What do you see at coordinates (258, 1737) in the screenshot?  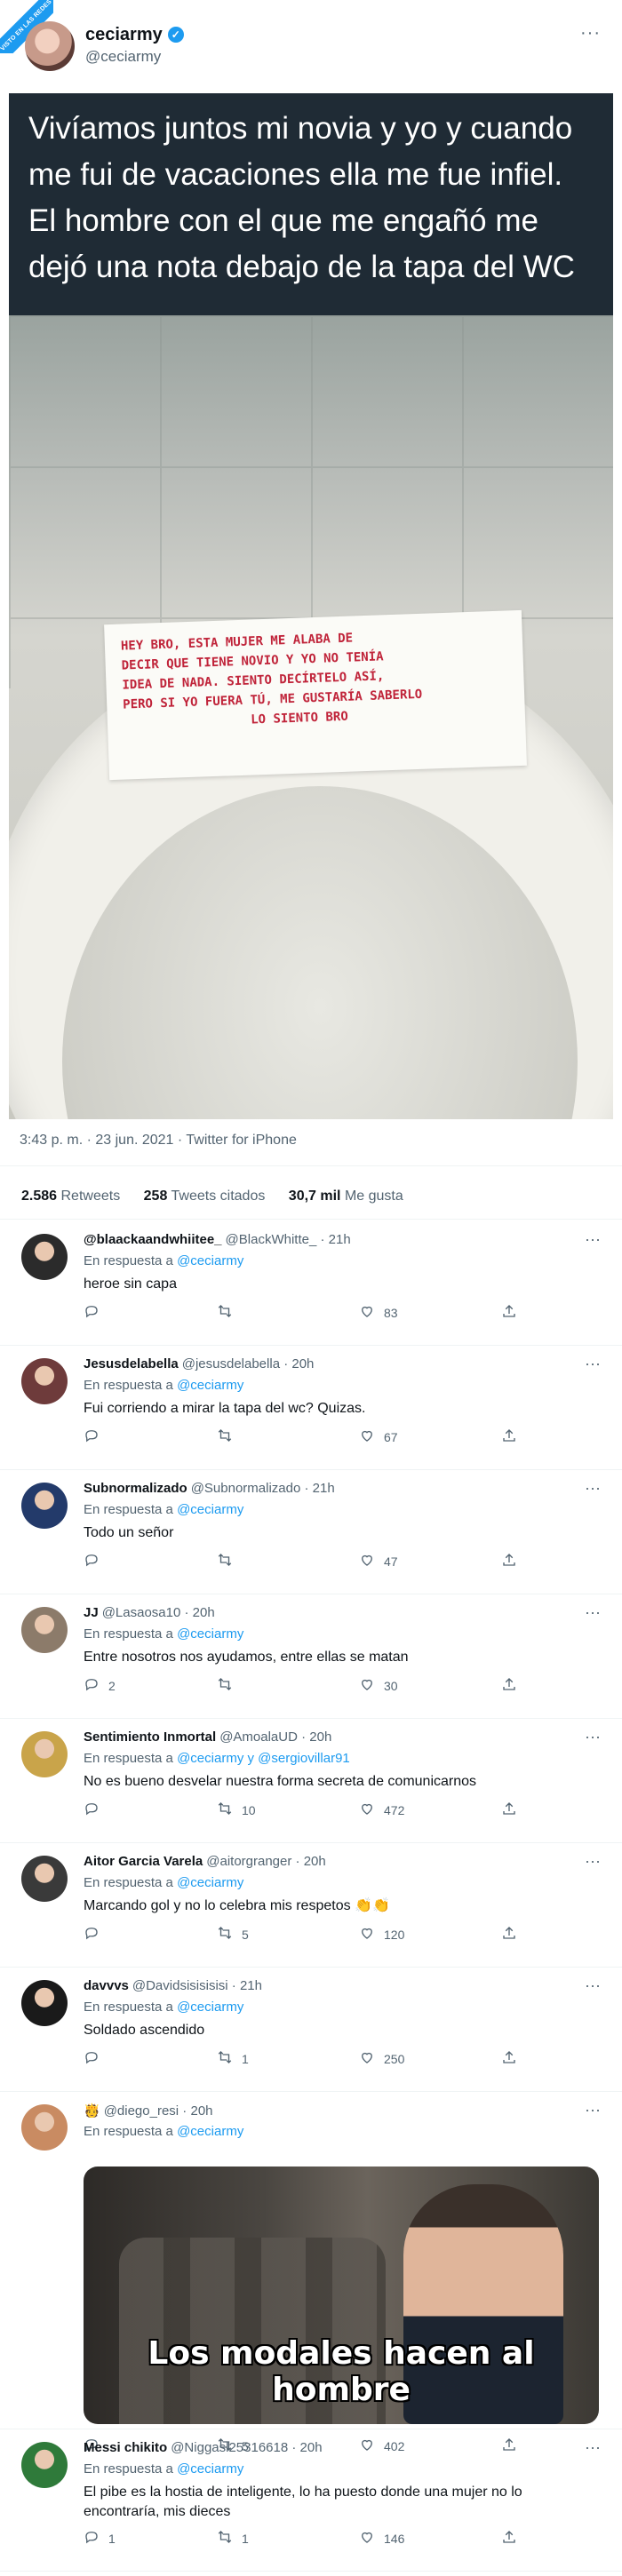 I see `reply-author-handle: @AmoalaUD` at bounding box center [258, 1737].